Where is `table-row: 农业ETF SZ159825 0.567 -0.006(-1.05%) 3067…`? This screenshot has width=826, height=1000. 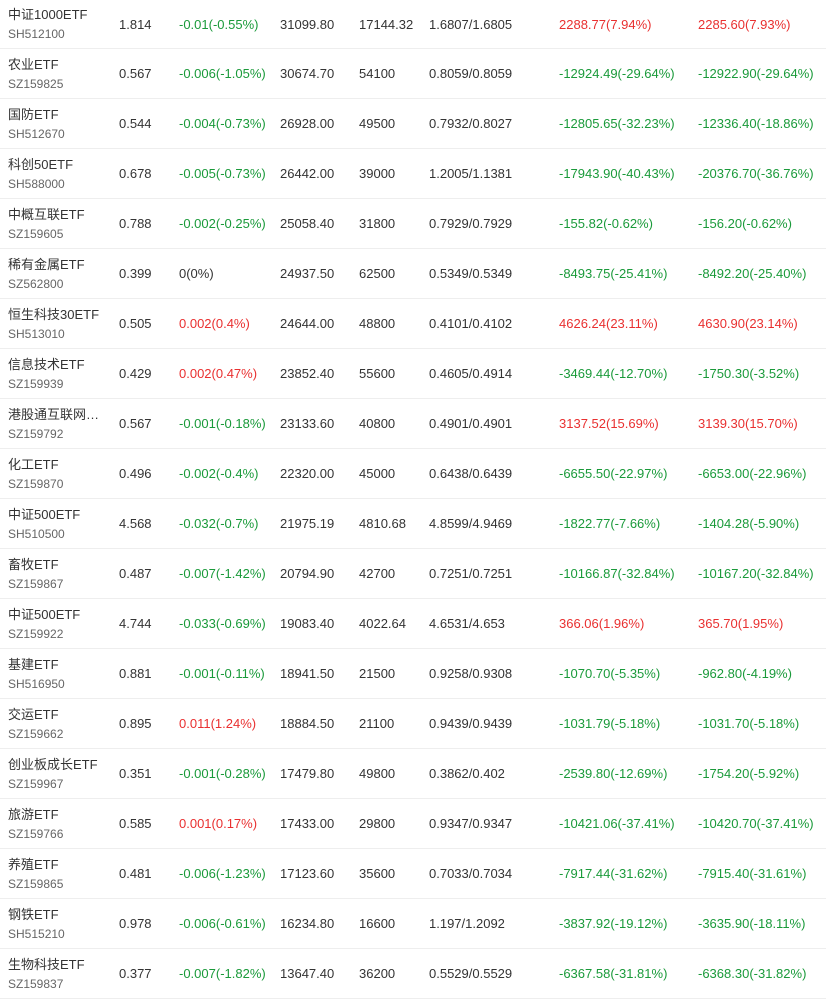
table-row: 农业ETF SZ159825 0.567 -0.006(-1.05%) 3067… is located at coordinates (413, 74).